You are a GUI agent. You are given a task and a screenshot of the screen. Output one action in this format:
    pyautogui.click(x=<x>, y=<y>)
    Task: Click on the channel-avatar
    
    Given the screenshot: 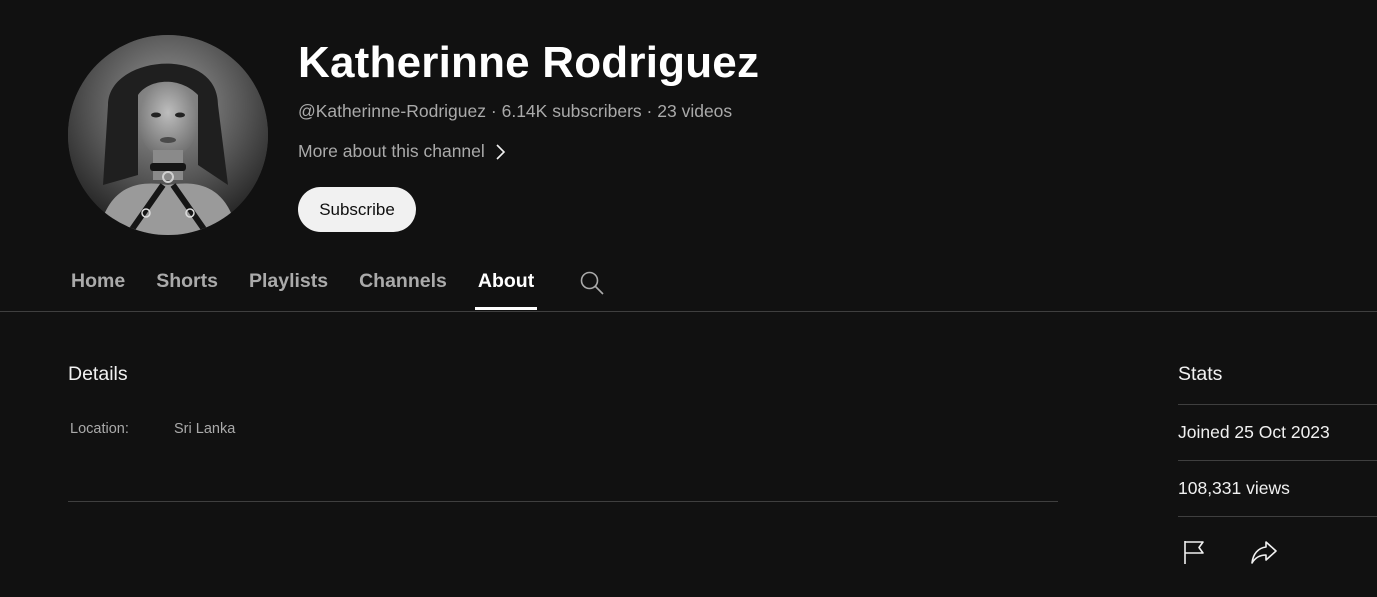 What is the action you would take?
    pyautogui.click(x=168, y=135)
    